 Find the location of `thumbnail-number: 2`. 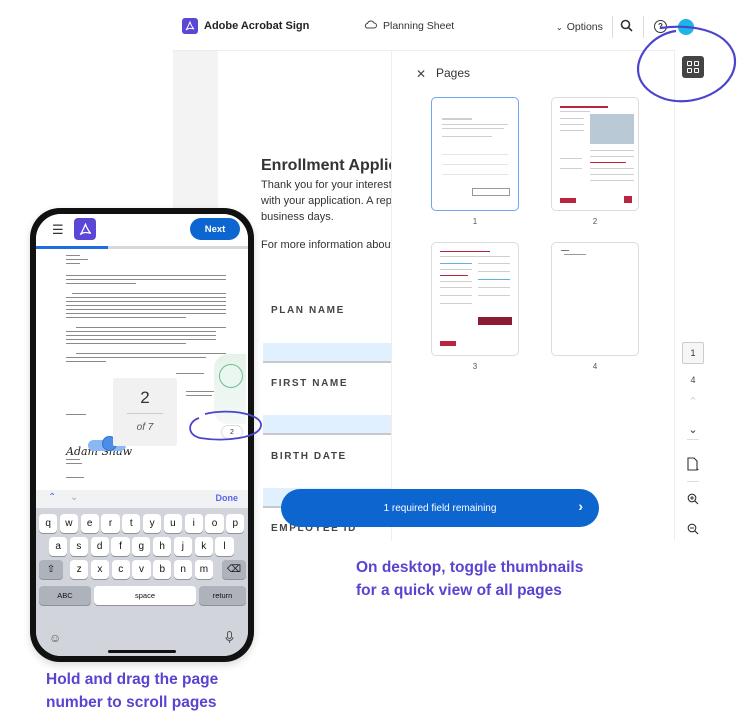

thumbnail-number: 2 is located at coordinates (595, 221).